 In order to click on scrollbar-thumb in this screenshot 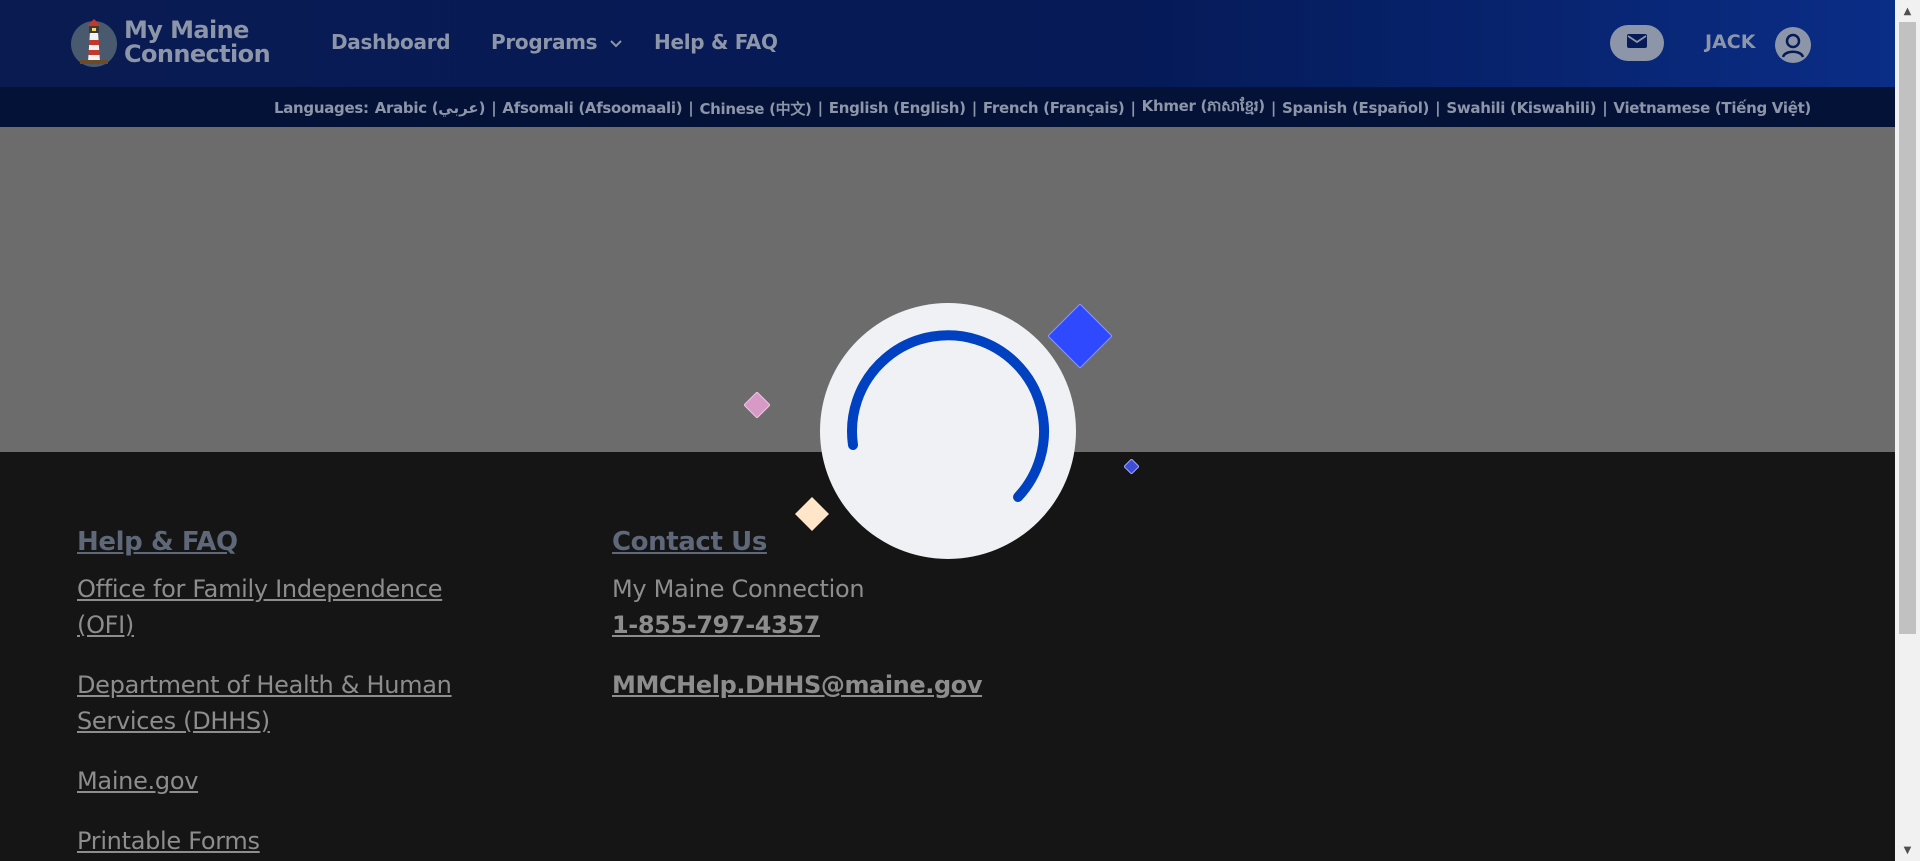, I will do `click(1907, 328)`.